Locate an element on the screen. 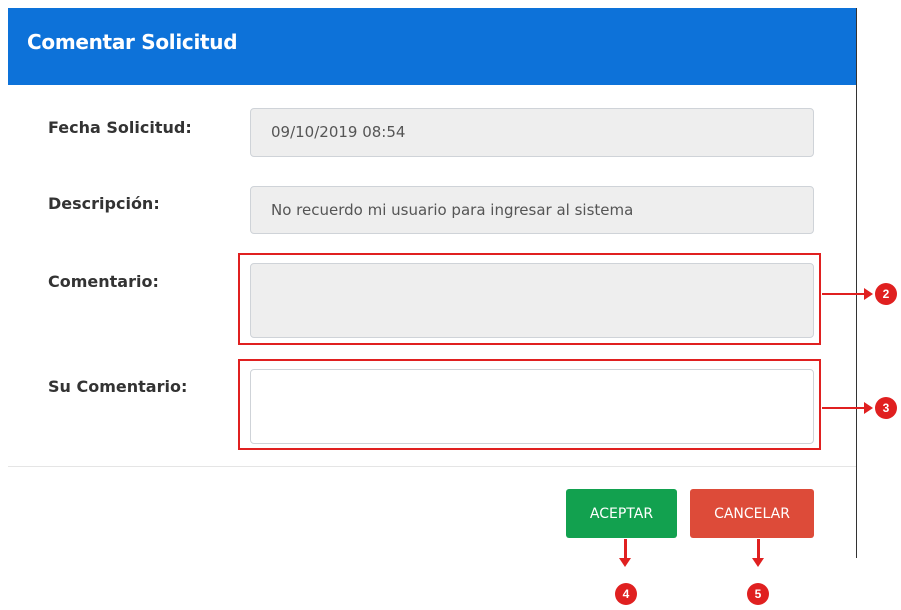  su-comentario-label: Su Comentario: is located at coordinates (118, 386).